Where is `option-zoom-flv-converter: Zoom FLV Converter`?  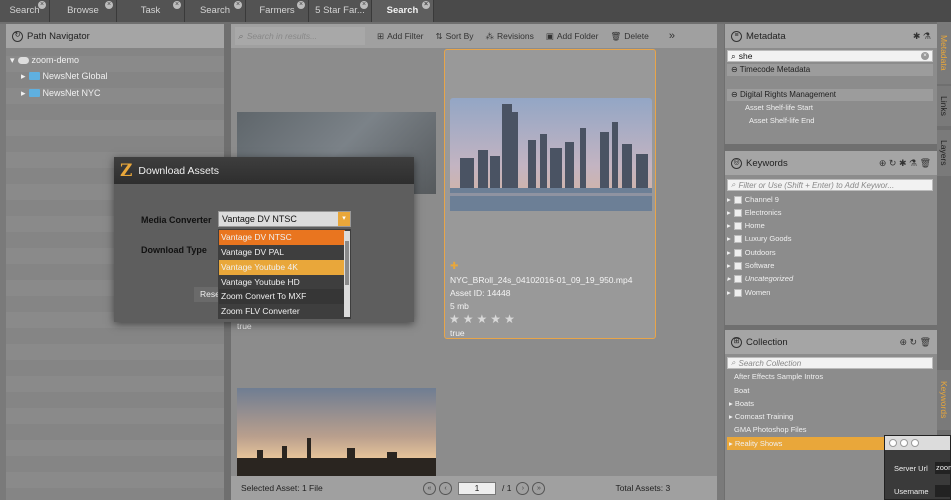
option-zoom-flv-converter: Zoom FLV Converter is located at coordinates (282, 311).